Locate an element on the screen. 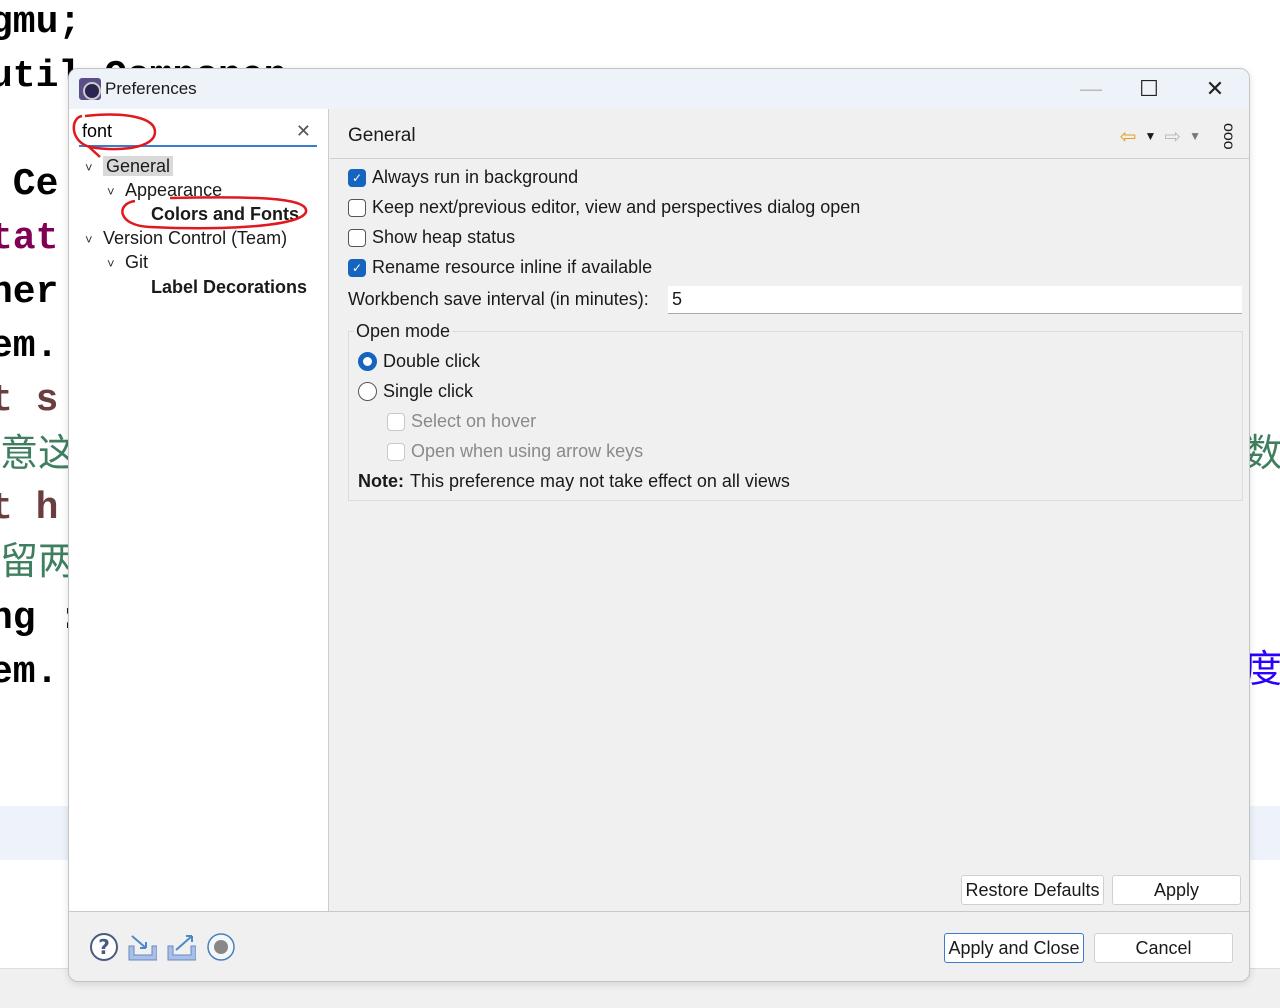 This screenshot has width=1280, height=1008. dialog-title: Preferences is located at coordinates (151, 88).